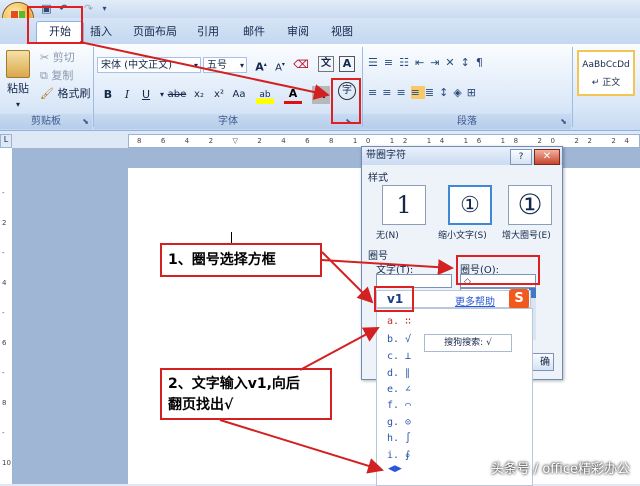 This screenshot has height=486, width=640. What do you see at coordinates (301, 446) in the screenshot?
I see `arrow-step2-b` at bounding box center [301, 446].